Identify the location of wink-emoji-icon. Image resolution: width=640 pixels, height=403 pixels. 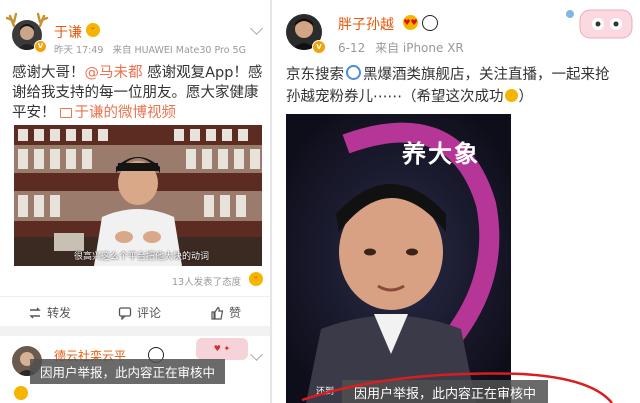
(511, 95).